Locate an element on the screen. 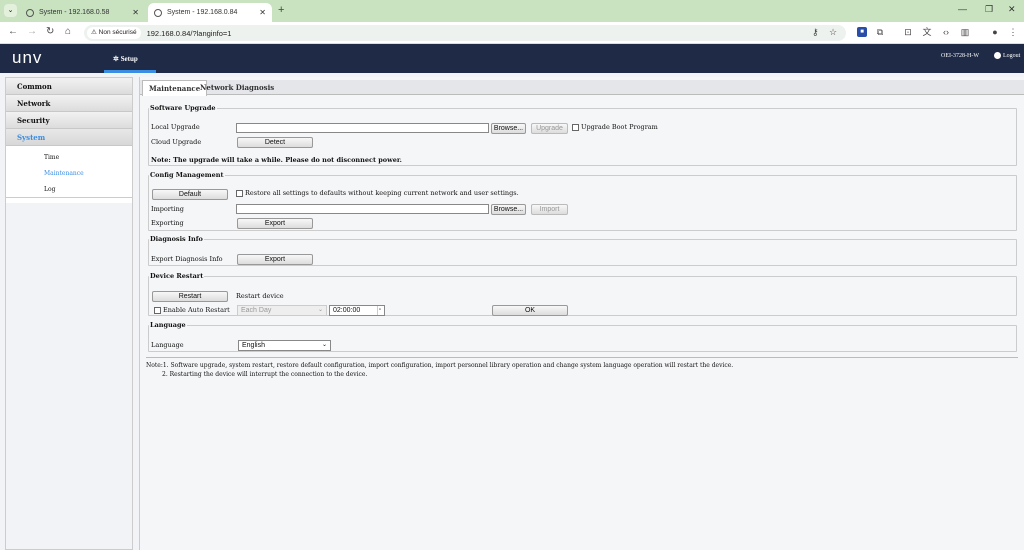 The width and height of the screenshot is (1024, 550). setup-tab: ✲ Setup is located at coordinates (125, 59).